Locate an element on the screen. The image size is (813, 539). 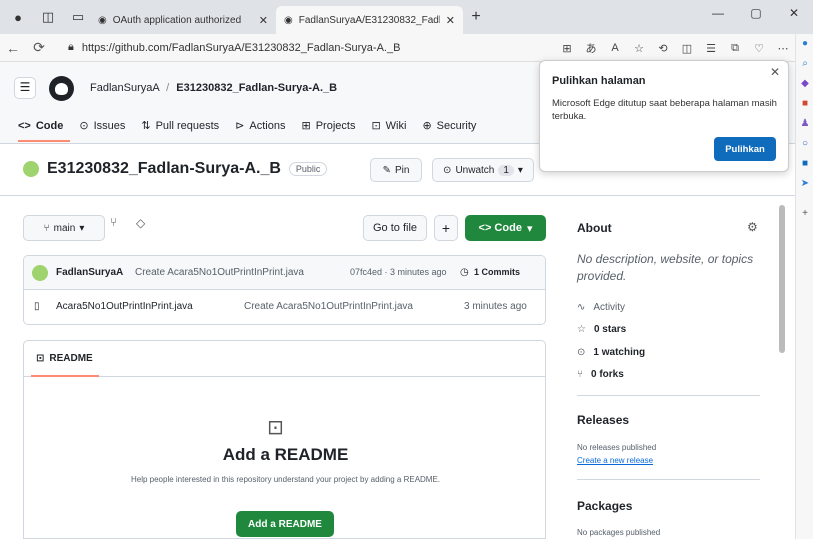
tag-icon: ◇ is located at coordinates (140, 223).